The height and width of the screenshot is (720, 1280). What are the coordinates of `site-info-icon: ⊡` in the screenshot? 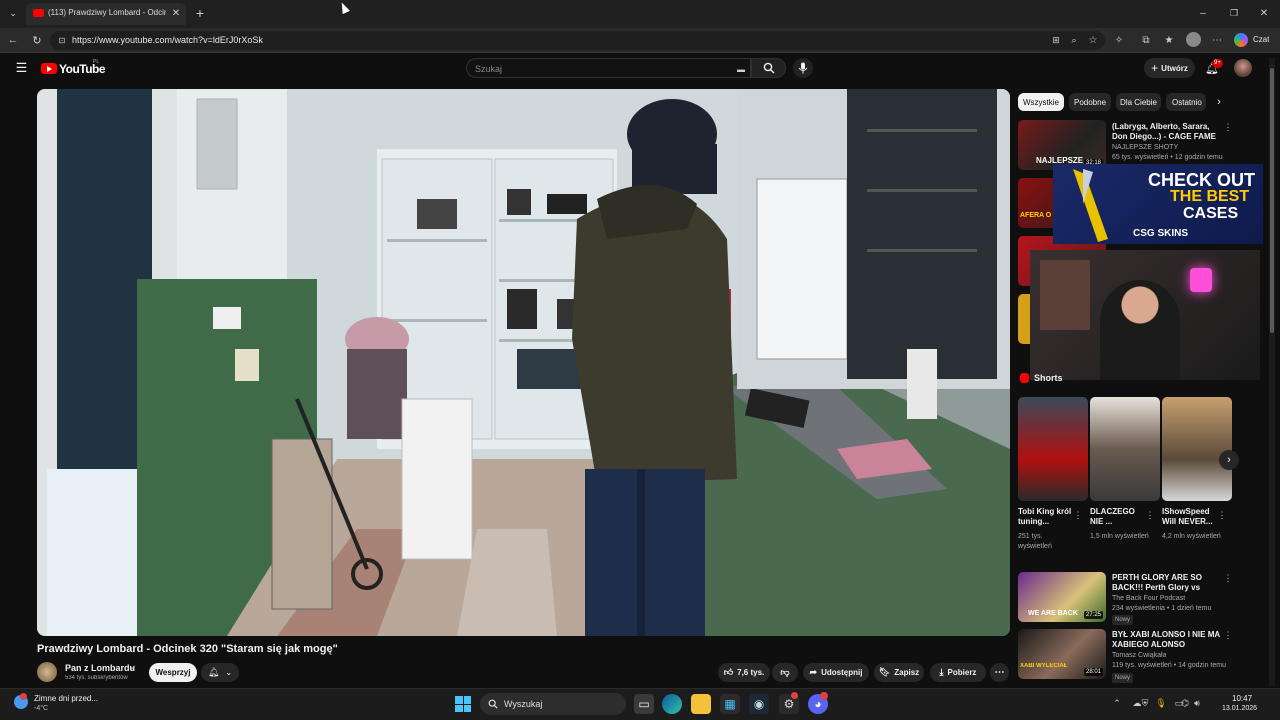 It's located at (62, 40).